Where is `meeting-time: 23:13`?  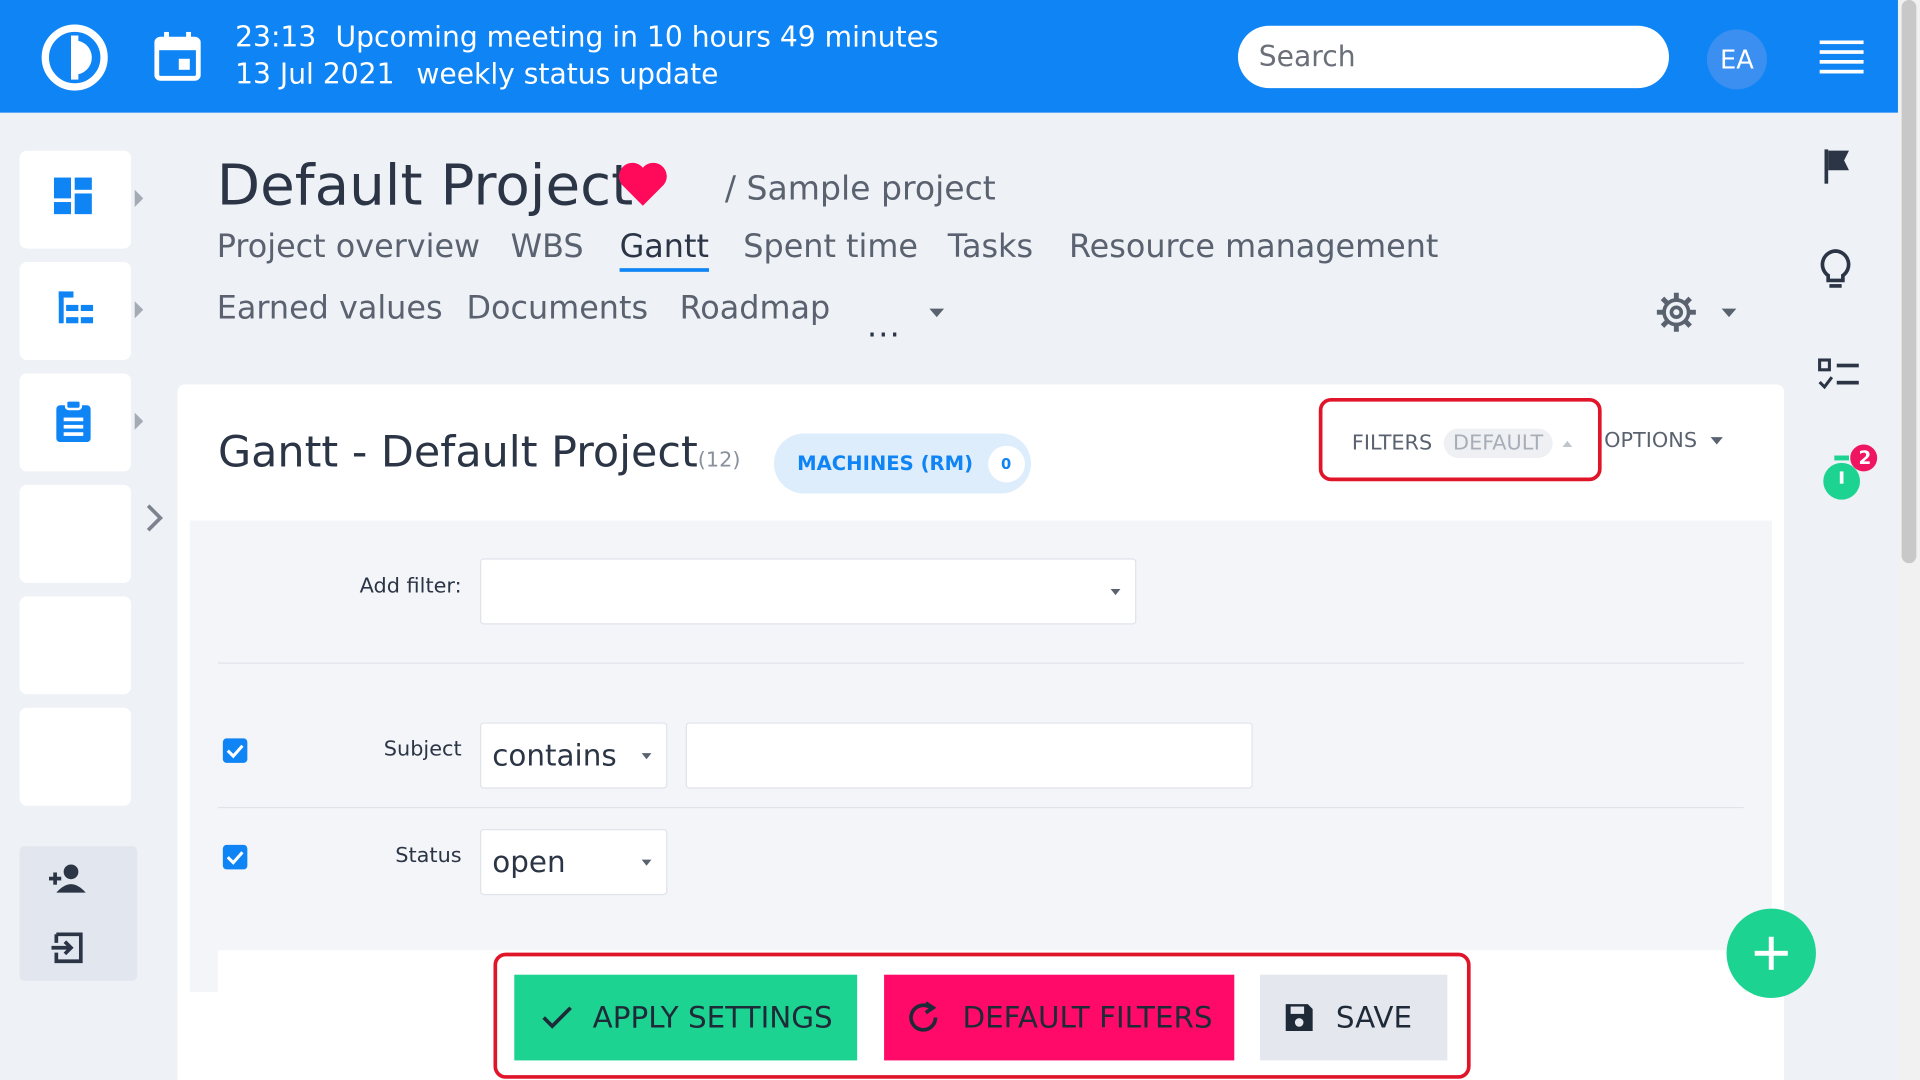 meeting-time: 23:13 is located at coordinates (276, 38).